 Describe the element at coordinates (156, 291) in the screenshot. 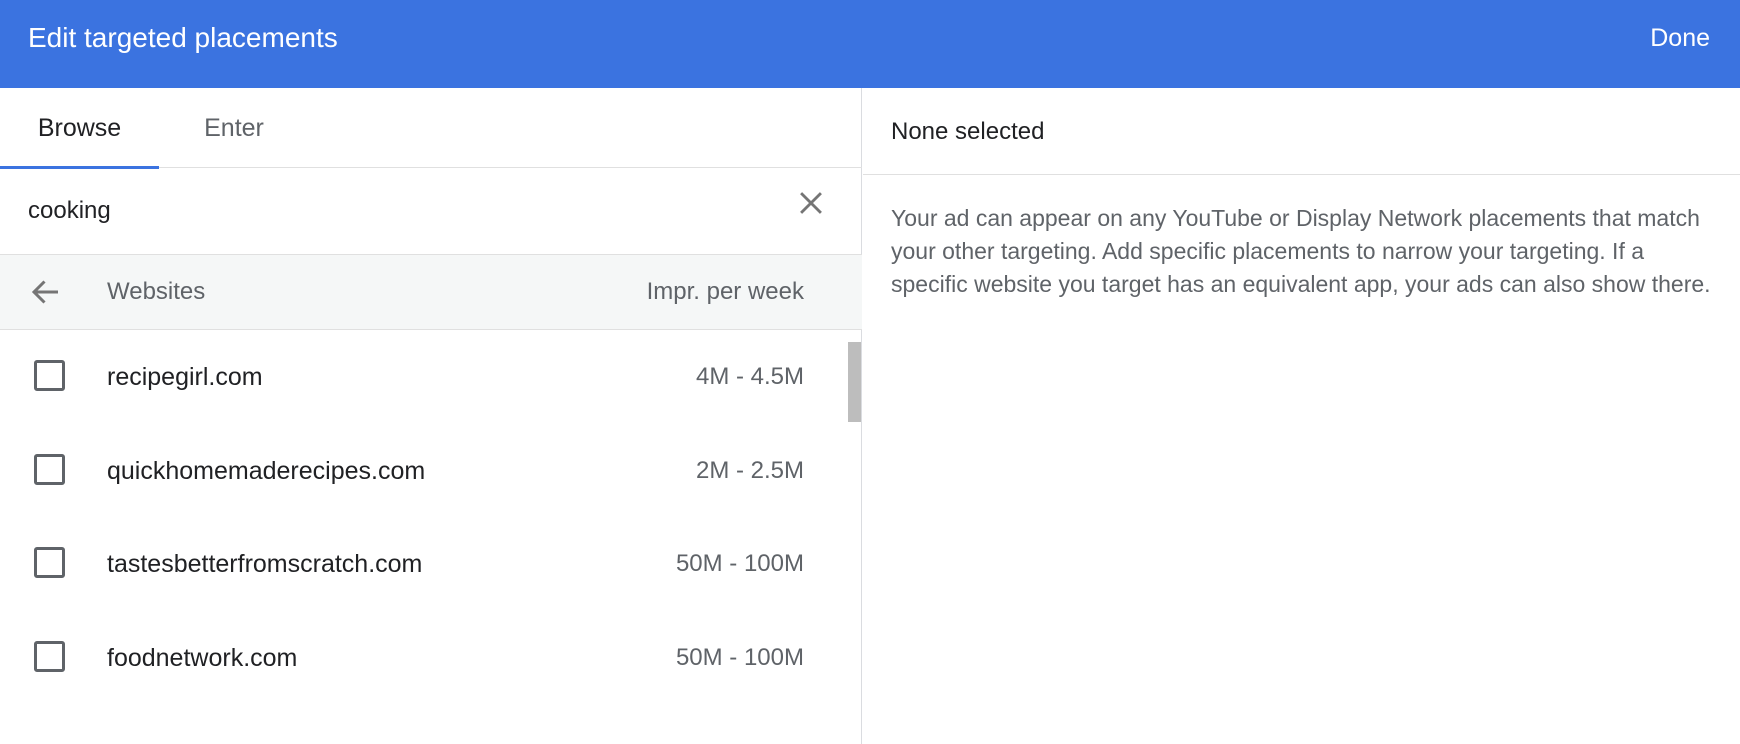

I see `websites-column-header: Websites` at that location.